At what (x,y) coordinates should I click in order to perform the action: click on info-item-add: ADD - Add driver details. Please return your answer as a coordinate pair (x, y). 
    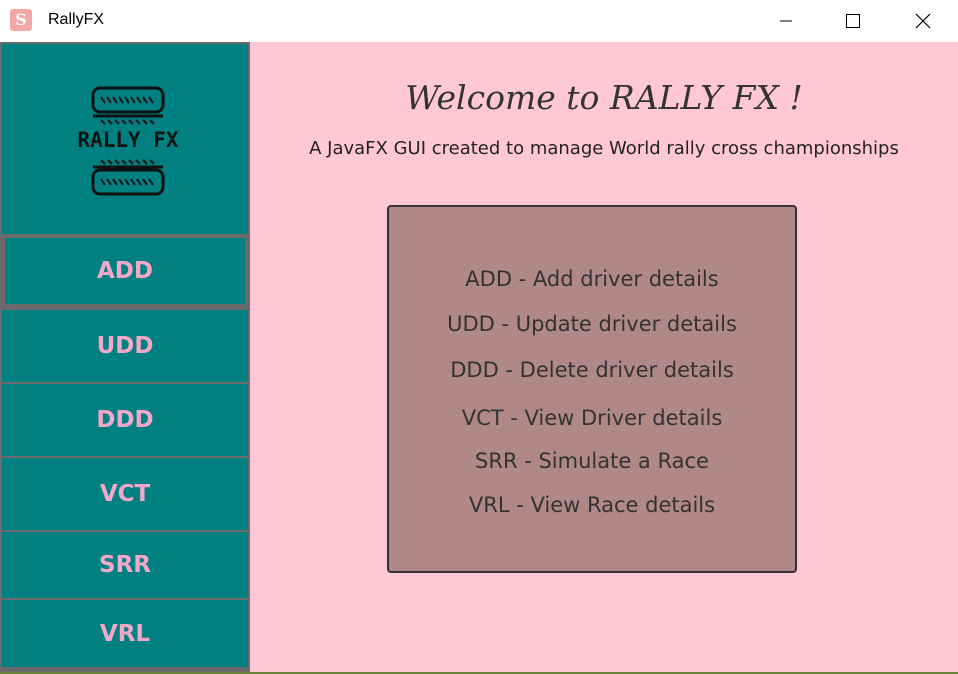
    Looking at the image, I should click on (592, 279).